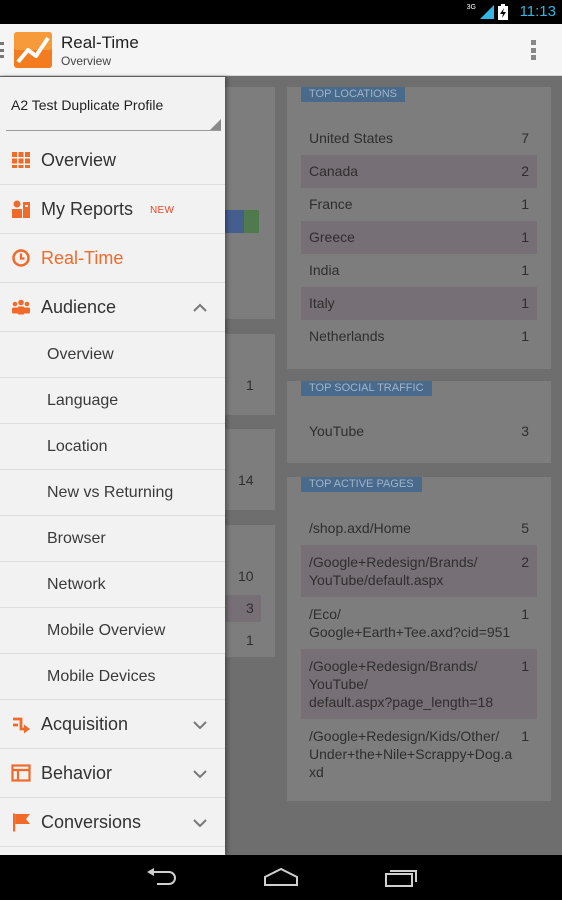  What do you see at coordinates (410, 623) in the screenshot?
I see `row-label: /Eco/ Google+Earth+Tee.axd?cid=951` at bounding box center [410, 623].